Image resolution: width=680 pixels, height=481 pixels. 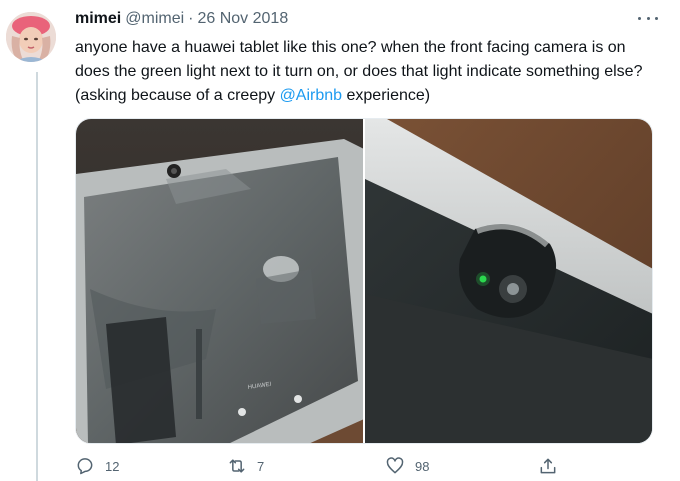 I want to click on user-handle: @mimei, so click(x=154, y=19).